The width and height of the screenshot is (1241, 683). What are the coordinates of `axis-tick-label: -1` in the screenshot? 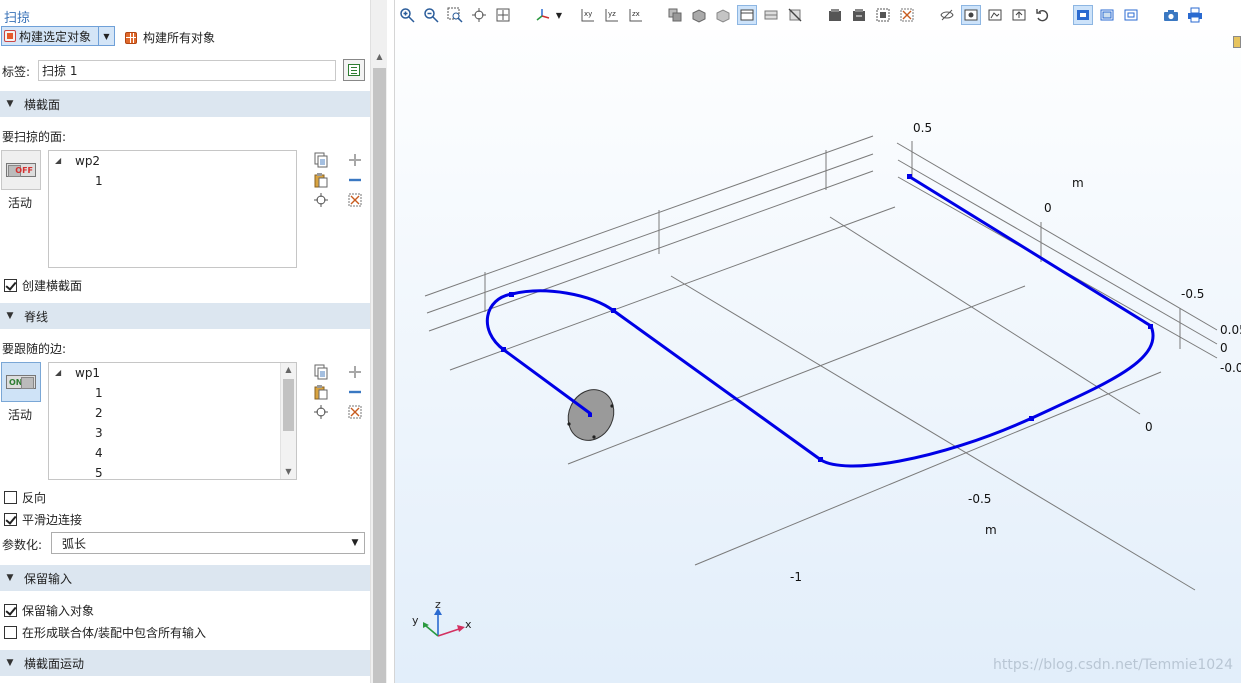 It's located at (796, 577).